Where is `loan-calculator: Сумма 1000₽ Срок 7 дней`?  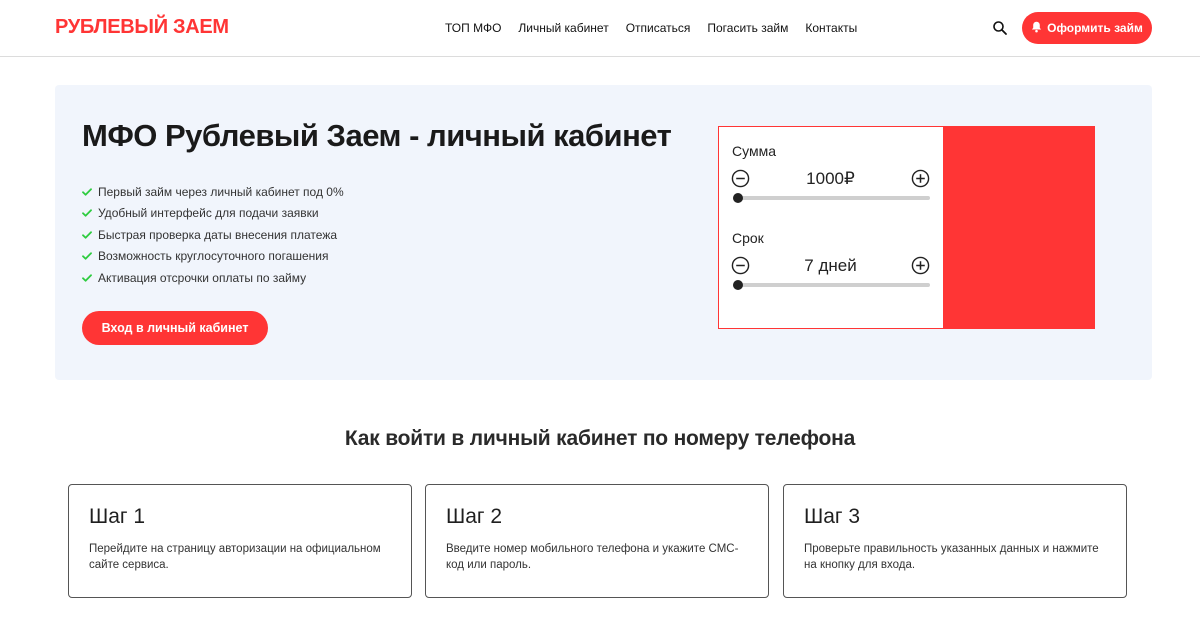 loan-calculator: Сумма 1000₽ Срок 7 дней is located at coordinates (906, 227).